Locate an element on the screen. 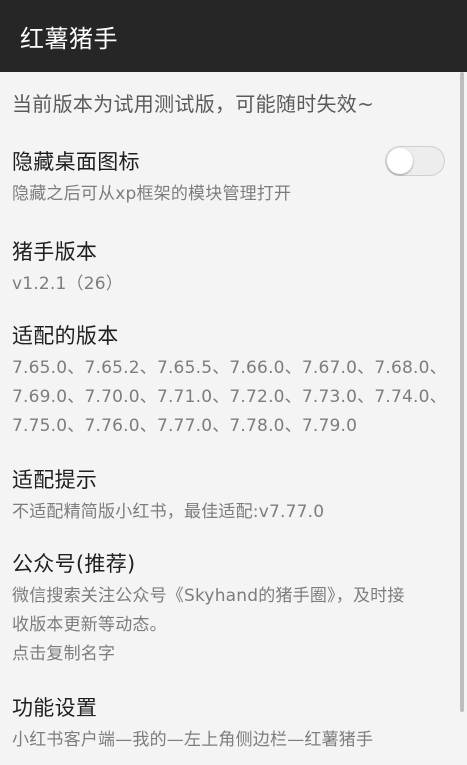  scrollbar is located at coordinates (462, 392).